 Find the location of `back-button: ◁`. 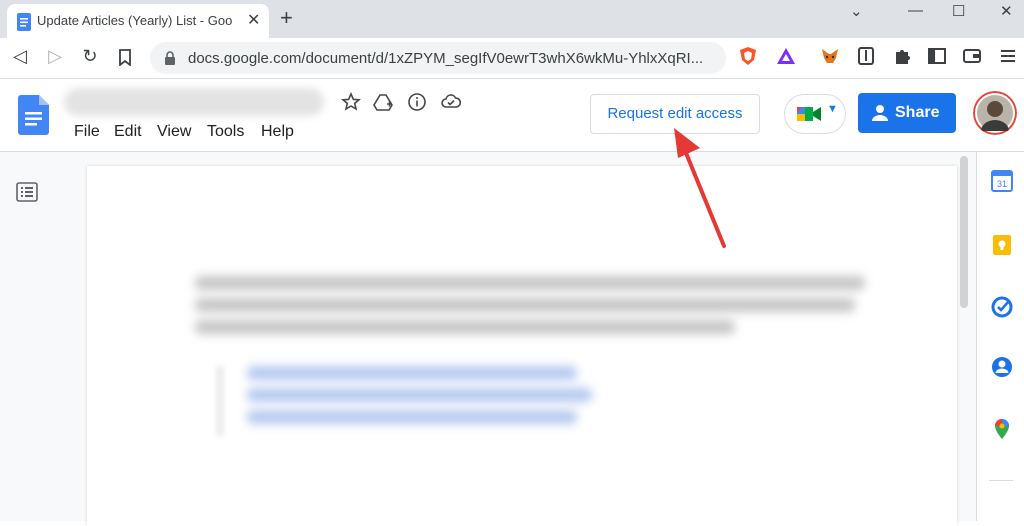

back-button: ◁ is located at coordinates (20, 56).